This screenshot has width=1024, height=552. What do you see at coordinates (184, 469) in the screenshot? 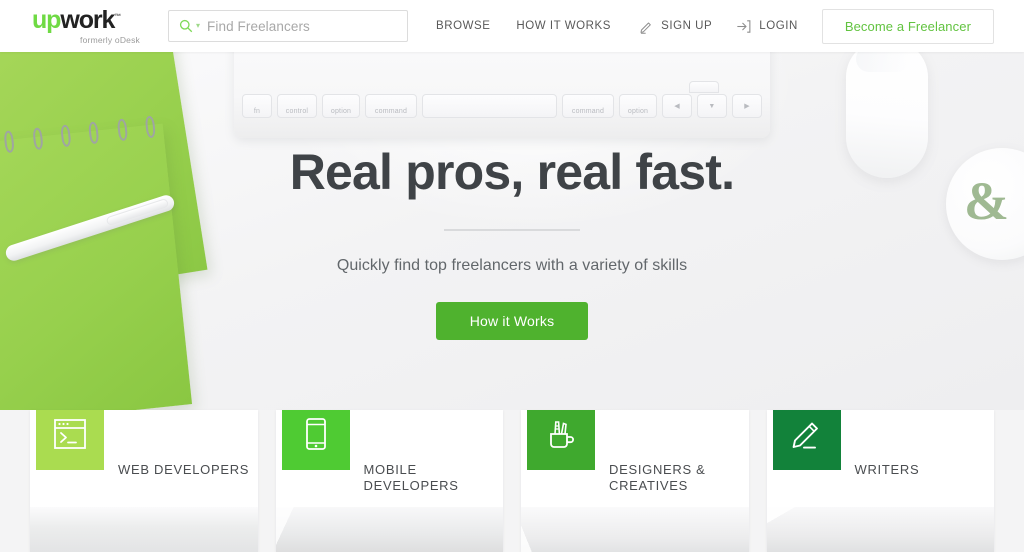
I see `category-label: WEB DEVELOPERS` at bounding box center [184, 469].